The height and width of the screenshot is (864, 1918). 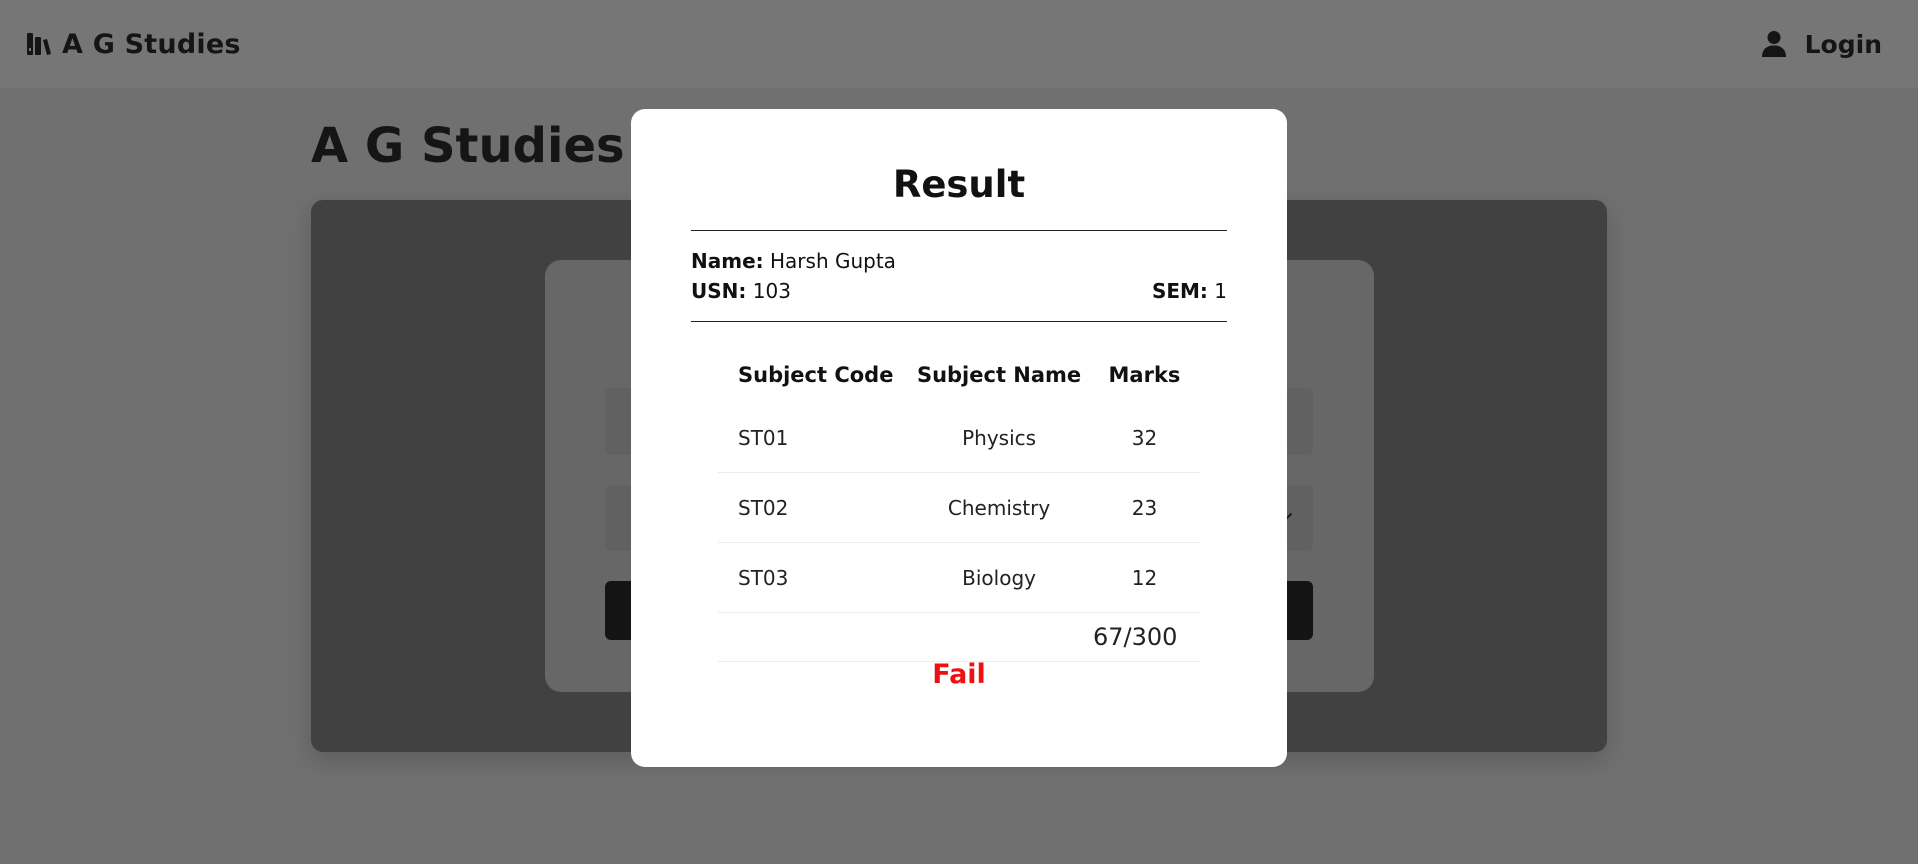 I want to click on subject-code-cell: ST02, so click(x=814, y=507).